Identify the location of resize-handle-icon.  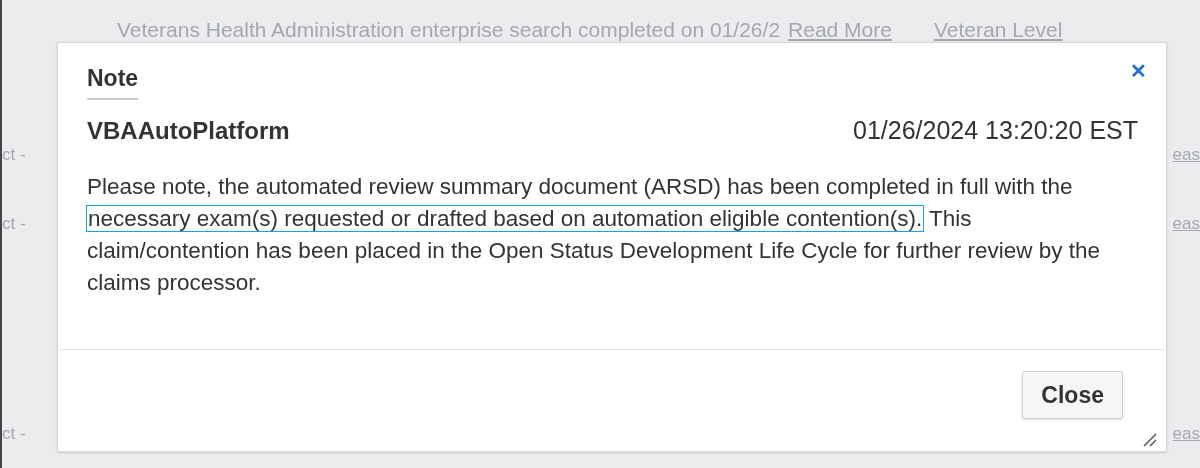
(1149, 439).